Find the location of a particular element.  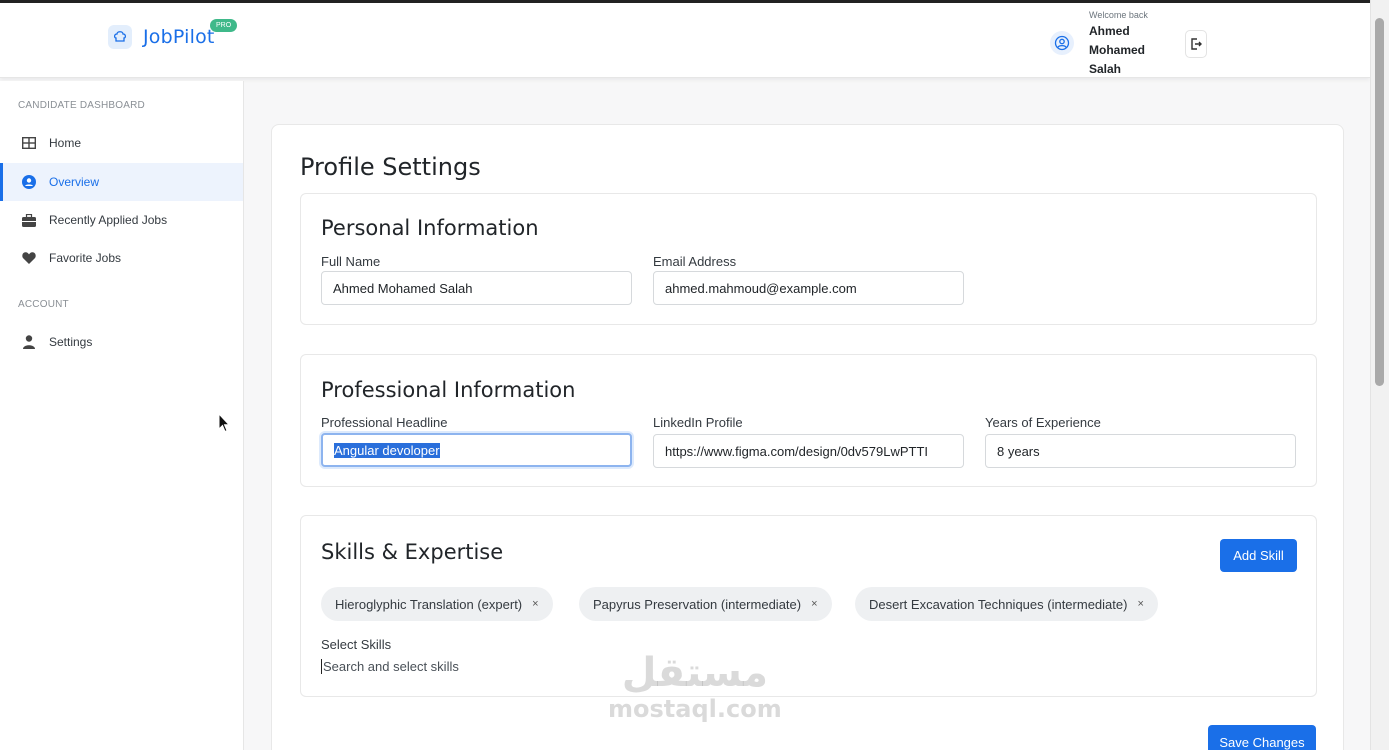

section-title: Personal Information is located at coordinates (430, 228).